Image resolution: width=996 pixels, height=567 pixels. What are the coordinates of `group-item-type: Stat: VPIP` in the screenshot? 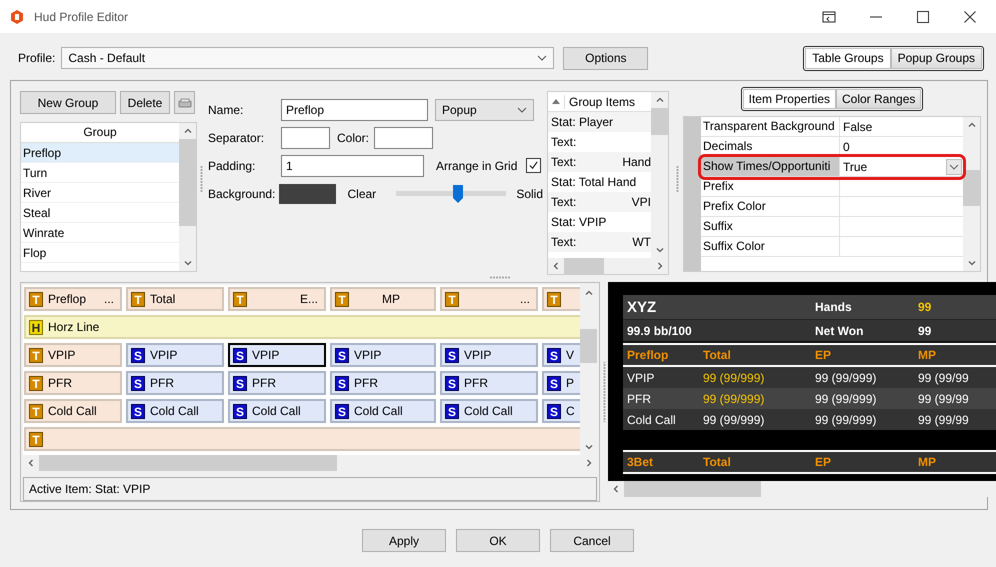 It's located at (578, 222).